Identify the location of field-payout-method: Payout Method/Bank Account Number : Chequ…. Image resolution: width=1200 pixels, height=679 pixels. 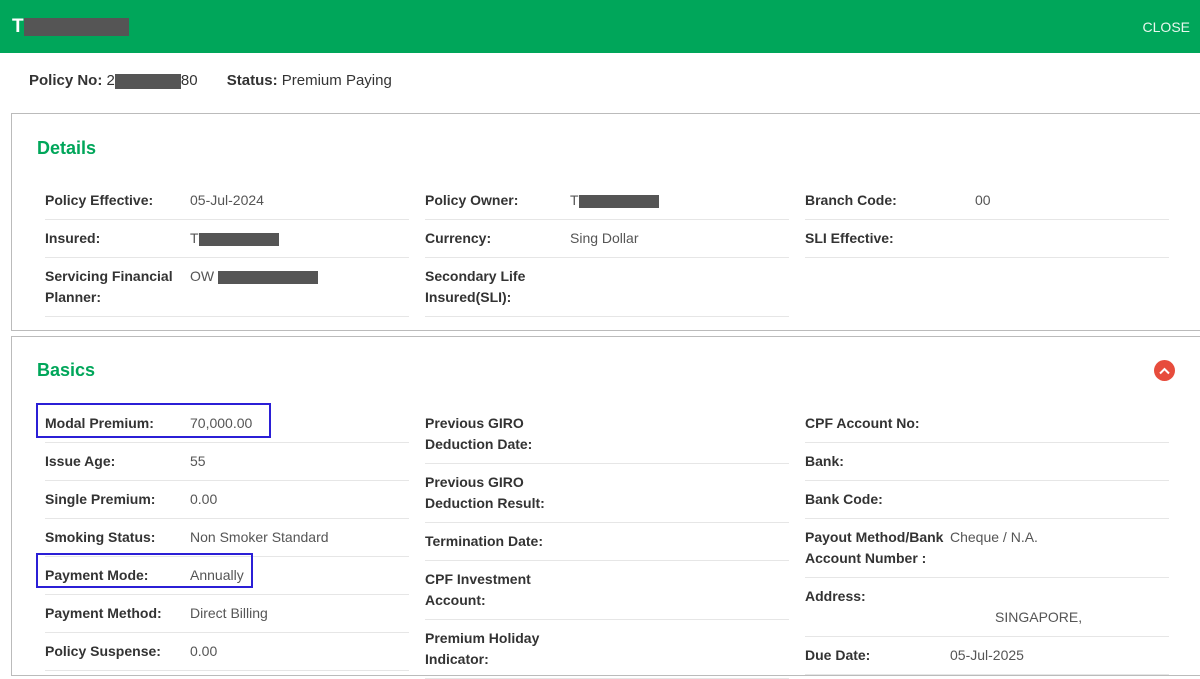
(987, 548).